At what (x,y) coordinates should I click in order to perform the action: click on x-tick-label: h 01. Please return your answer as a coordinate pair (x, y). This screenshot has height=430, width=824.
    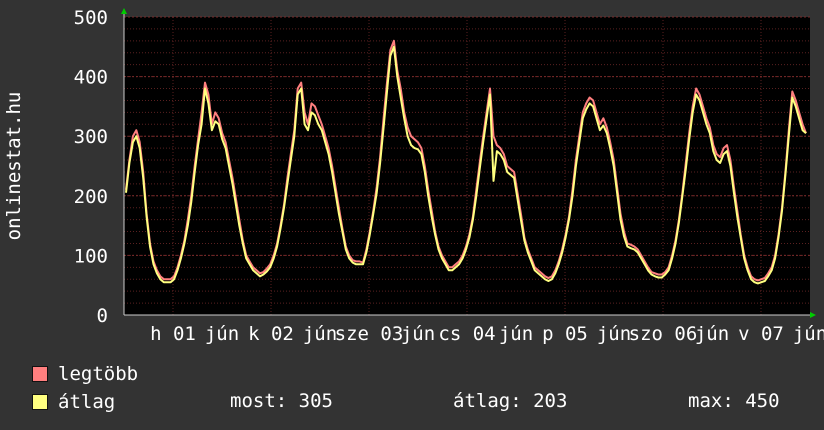
    Looking at the image, I should click on (173, 334).